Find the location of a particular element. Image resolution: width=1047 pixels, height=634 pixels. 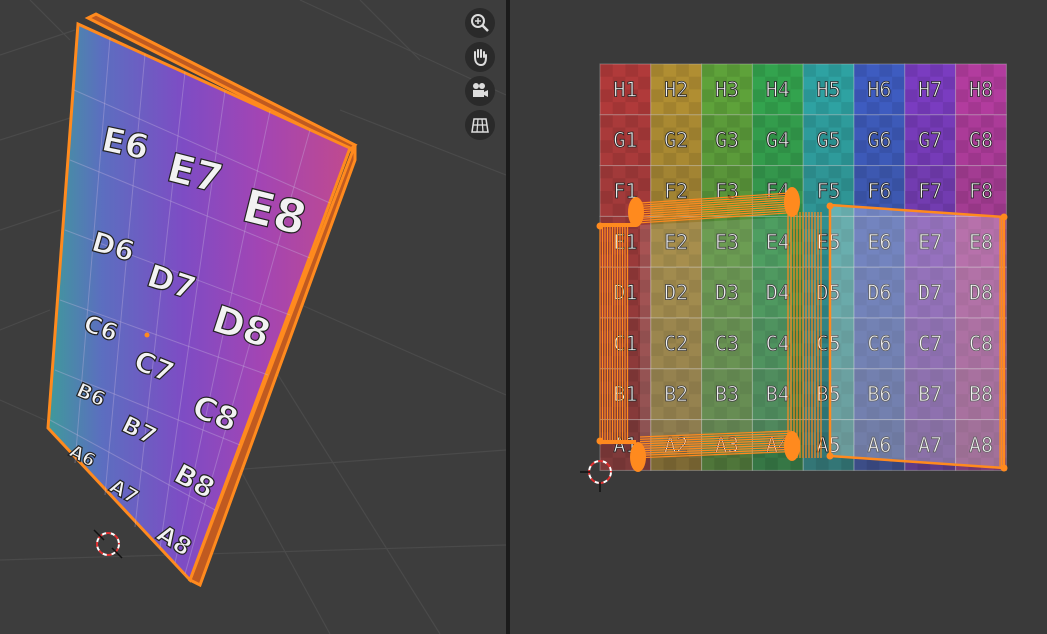

uv-cell-label: G8 is located at coordinates (981, 140).